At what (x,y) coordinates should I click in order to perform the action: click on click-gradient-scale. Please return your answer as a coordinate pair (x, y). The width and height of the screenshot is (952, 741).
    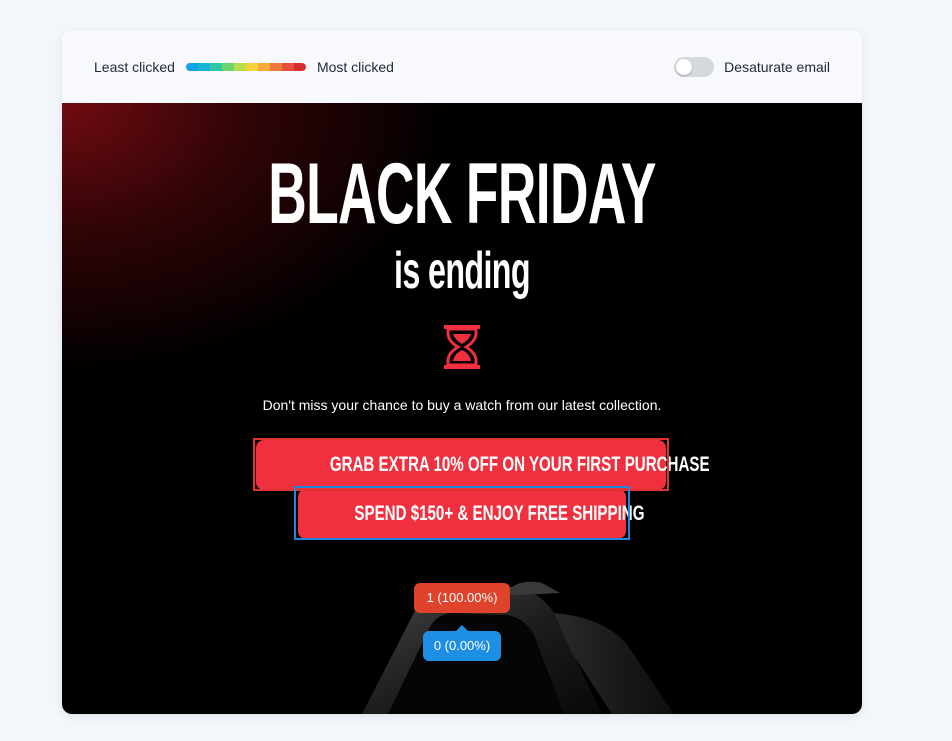
    Looking at the image, I should click on (245, 67).